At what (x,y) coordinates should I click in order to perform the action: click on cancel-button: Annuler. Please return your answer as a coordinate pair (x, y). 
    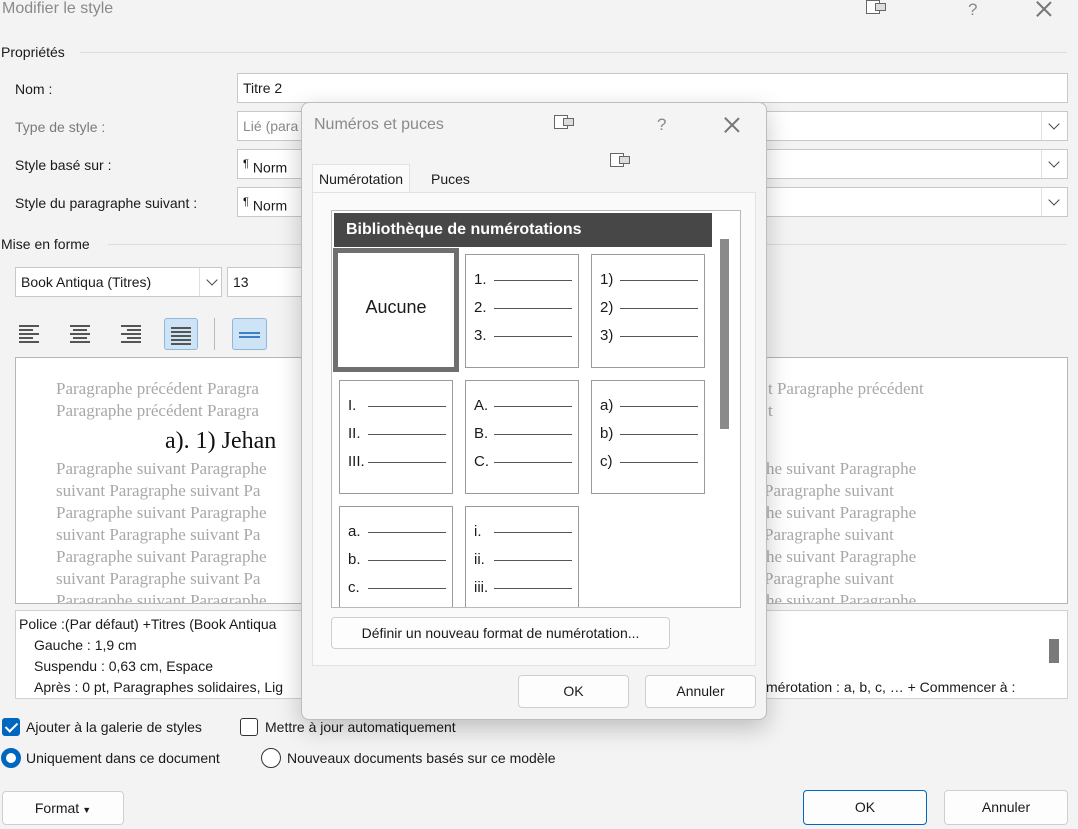
    Looking at the image, I should click on (1006, 807).